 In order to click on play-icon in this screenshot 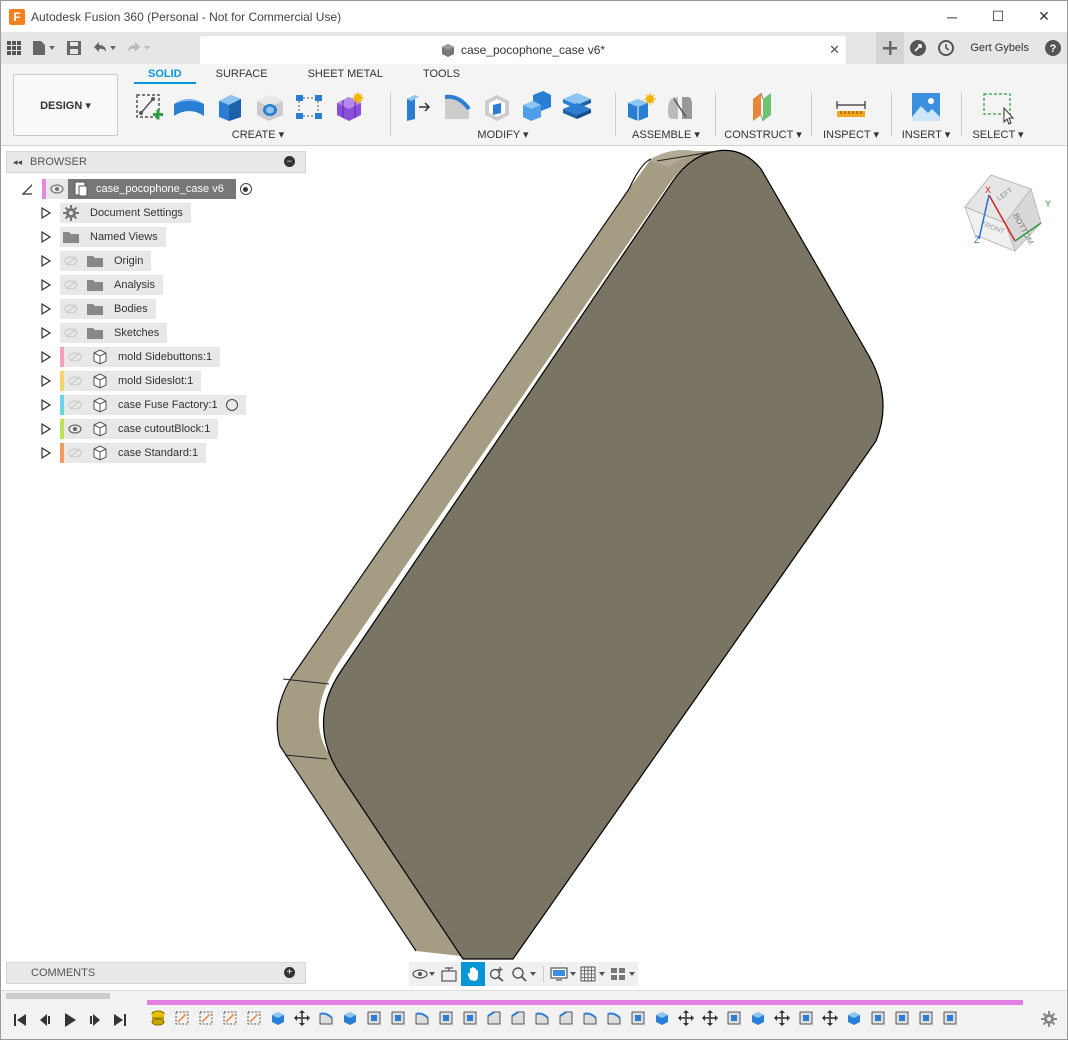, I will do `click(69, 1020)`.